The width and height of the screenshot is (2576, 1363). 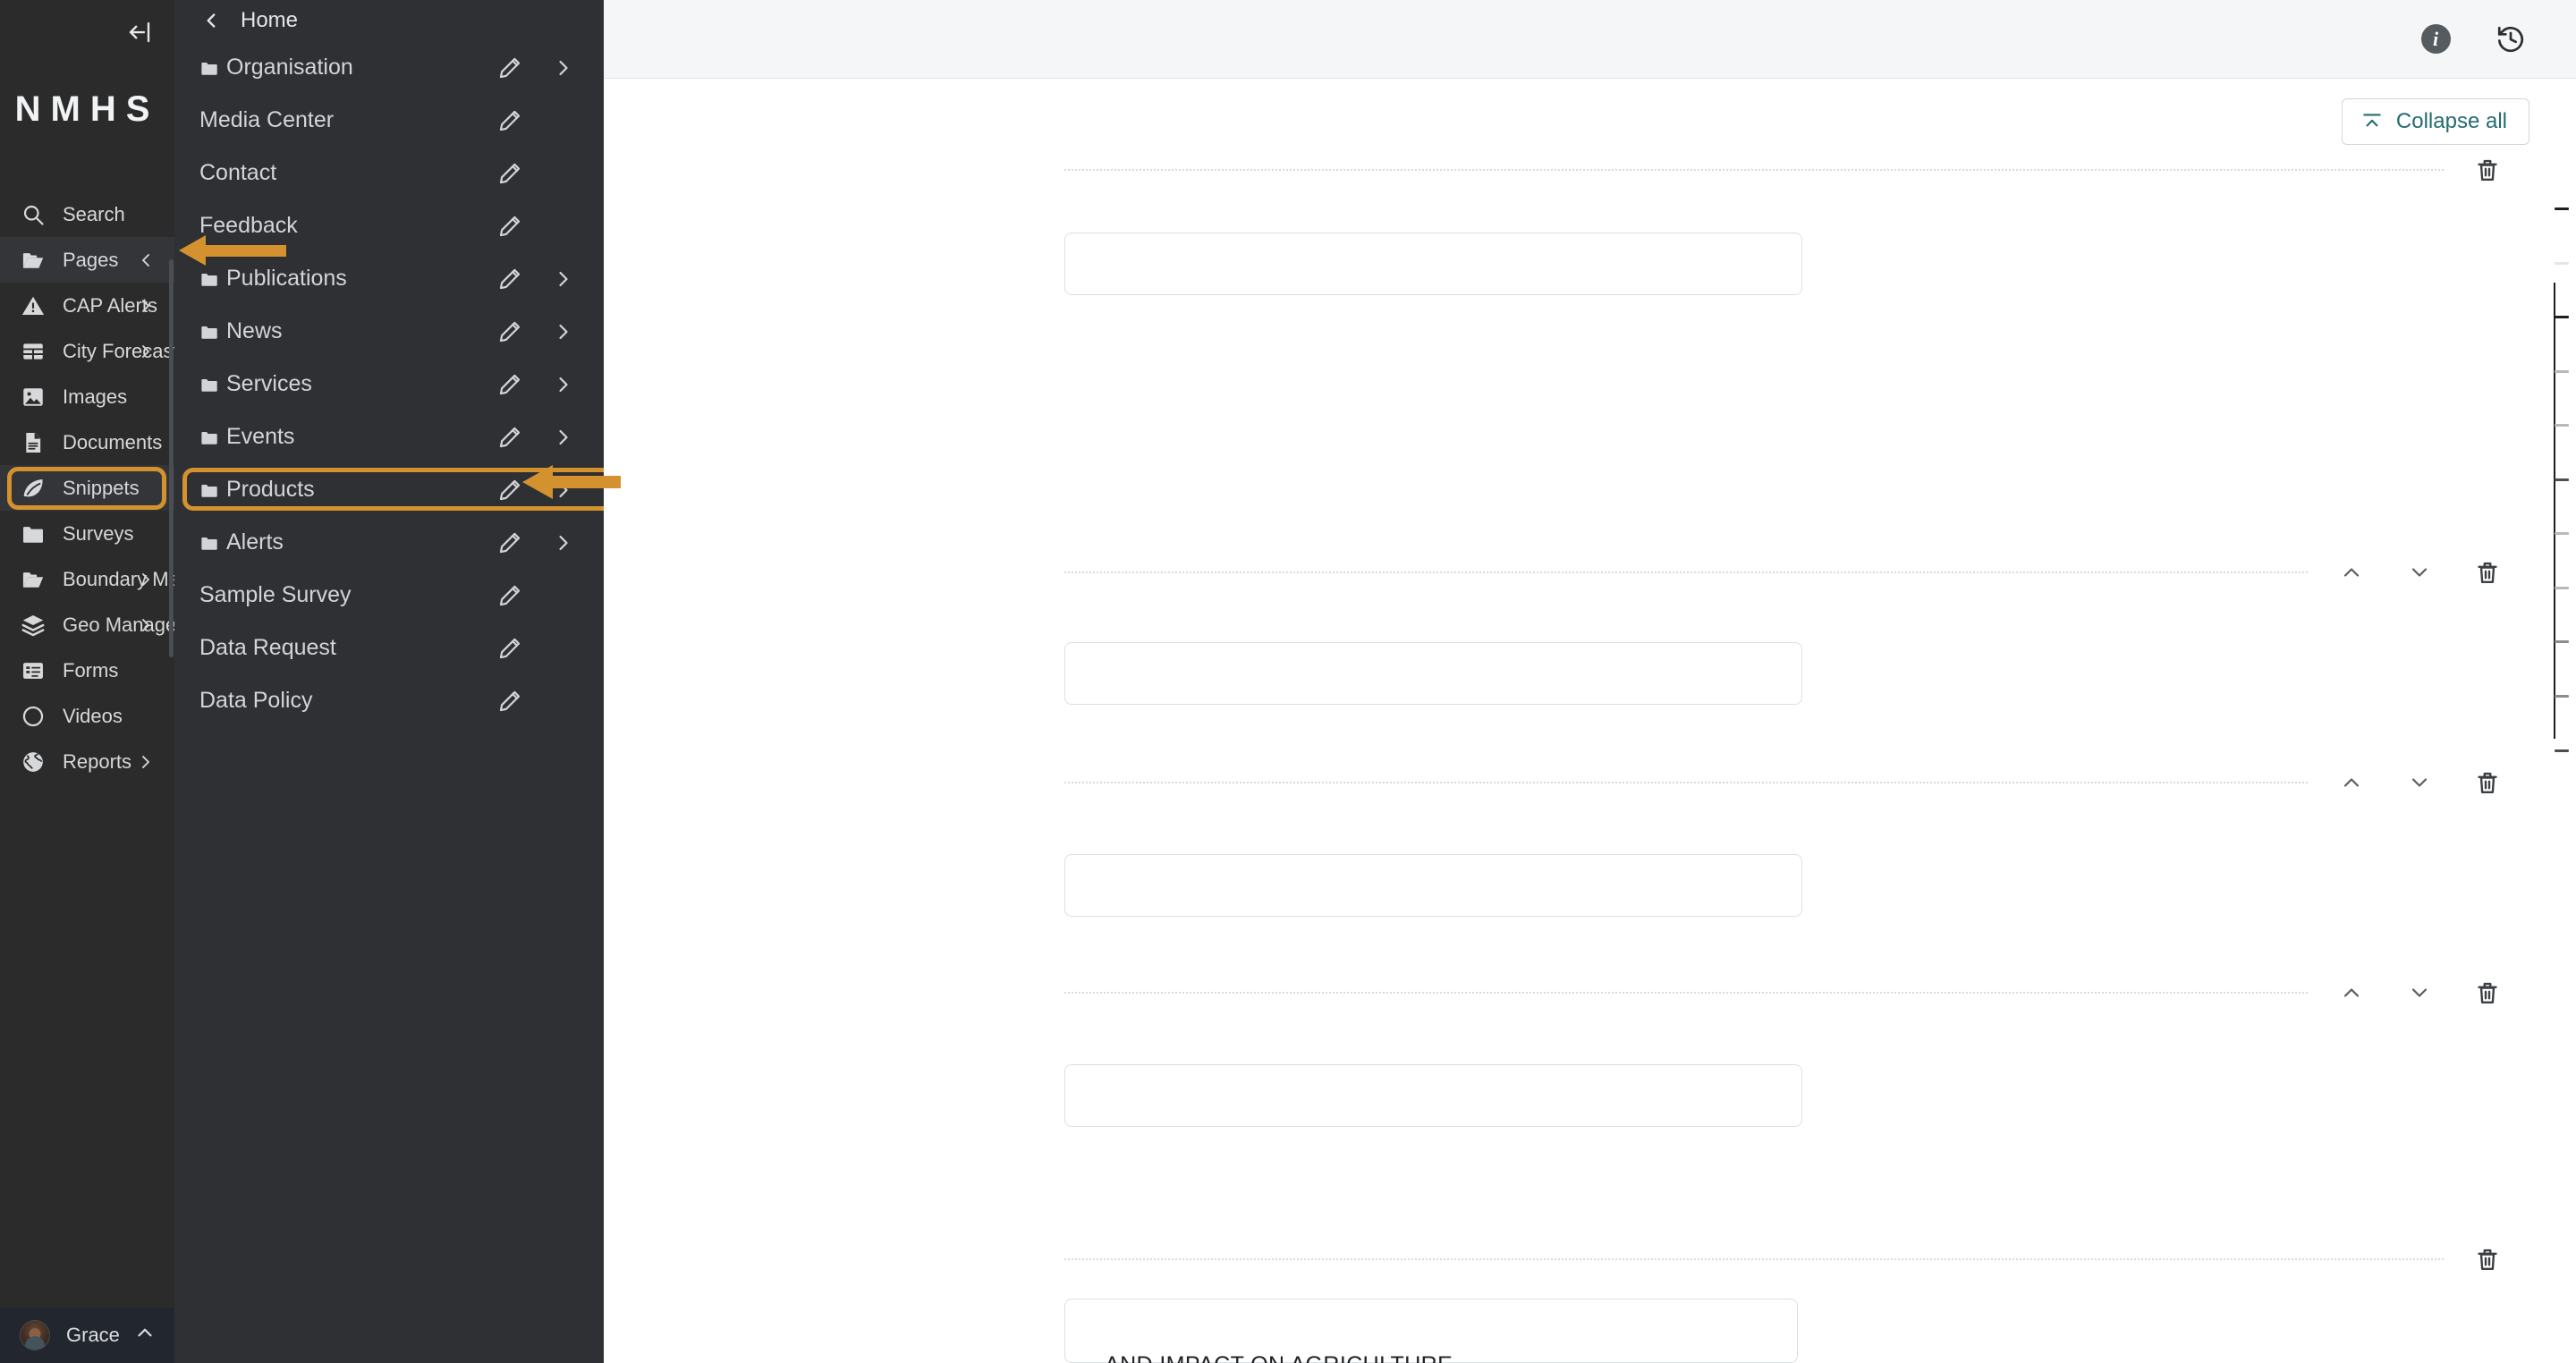 What do you see at coordinates (87, 351) in the screenshot?
I see `sidebar-item-city-forecast: City Forecast` at bounding box center [87, 351].